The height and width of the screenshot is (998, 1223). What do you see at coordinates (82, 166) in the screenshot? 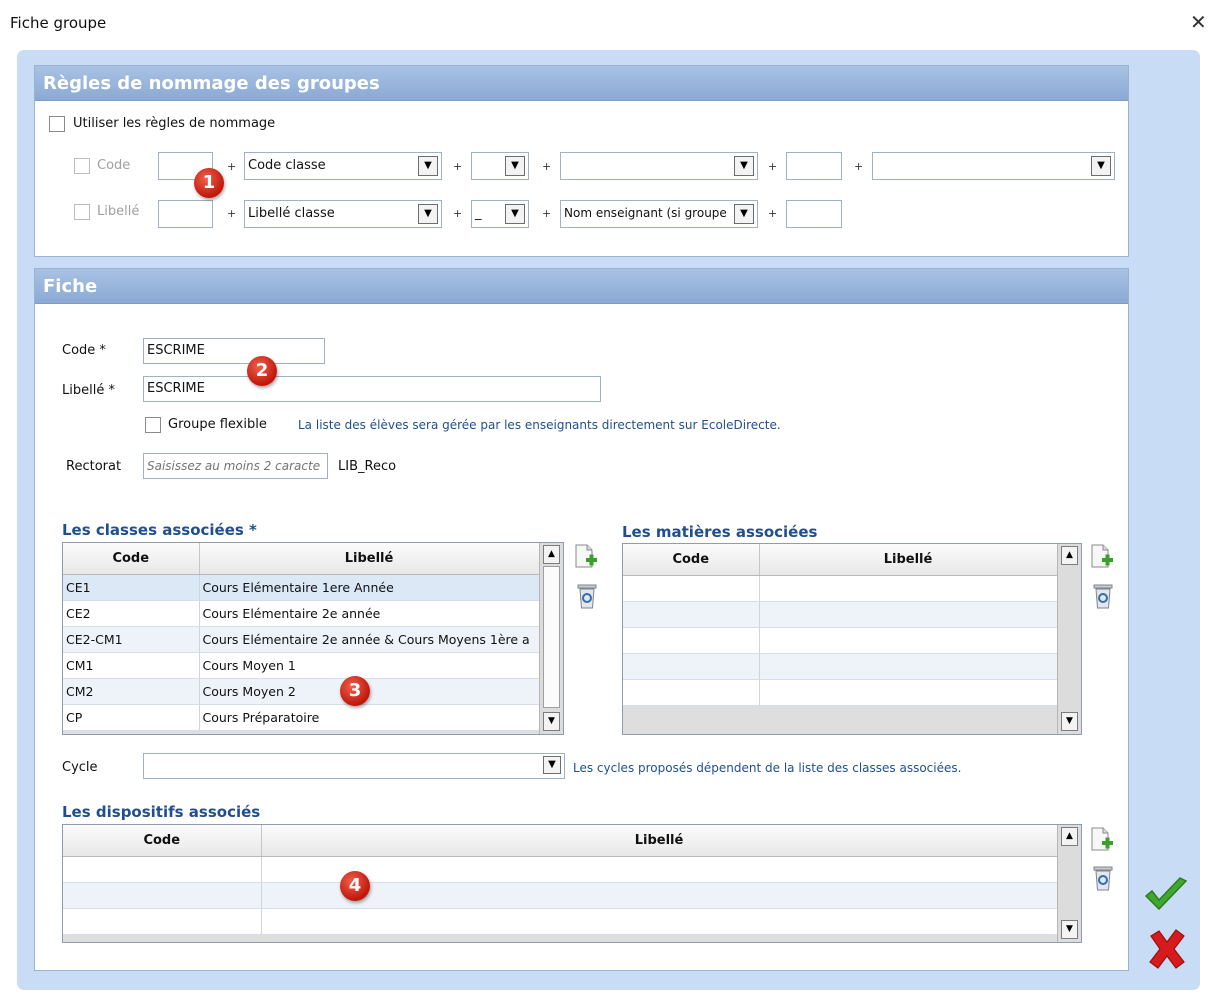
I see `code-rule-checkbox` at bounding box center [82, 166].